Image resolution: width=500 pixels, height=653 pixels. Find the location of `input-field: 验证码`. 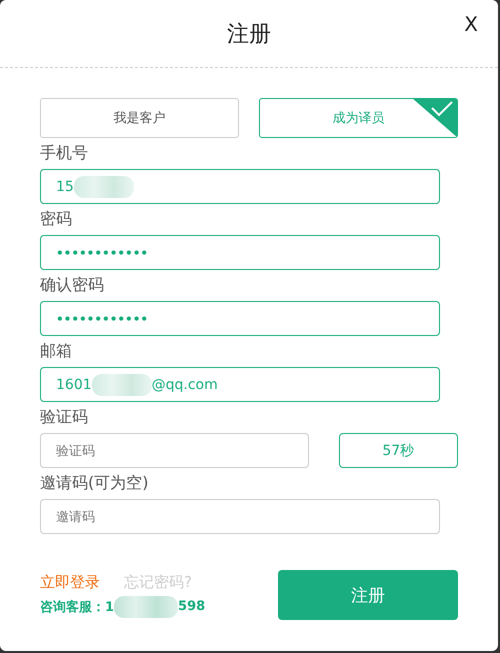

input-field: 验证码 is located at coordinates (174, 450).